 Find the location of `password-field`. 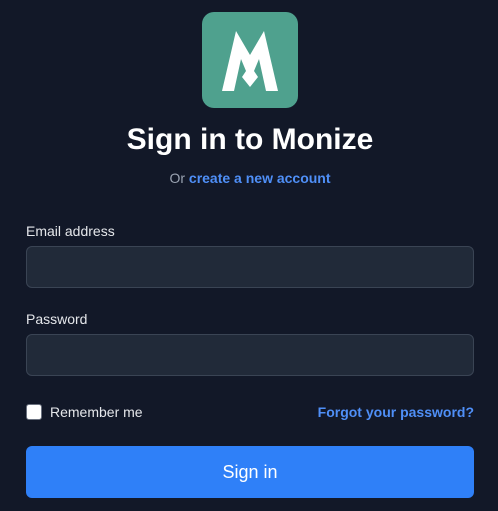

password-field is located at coordinates (250, 355).